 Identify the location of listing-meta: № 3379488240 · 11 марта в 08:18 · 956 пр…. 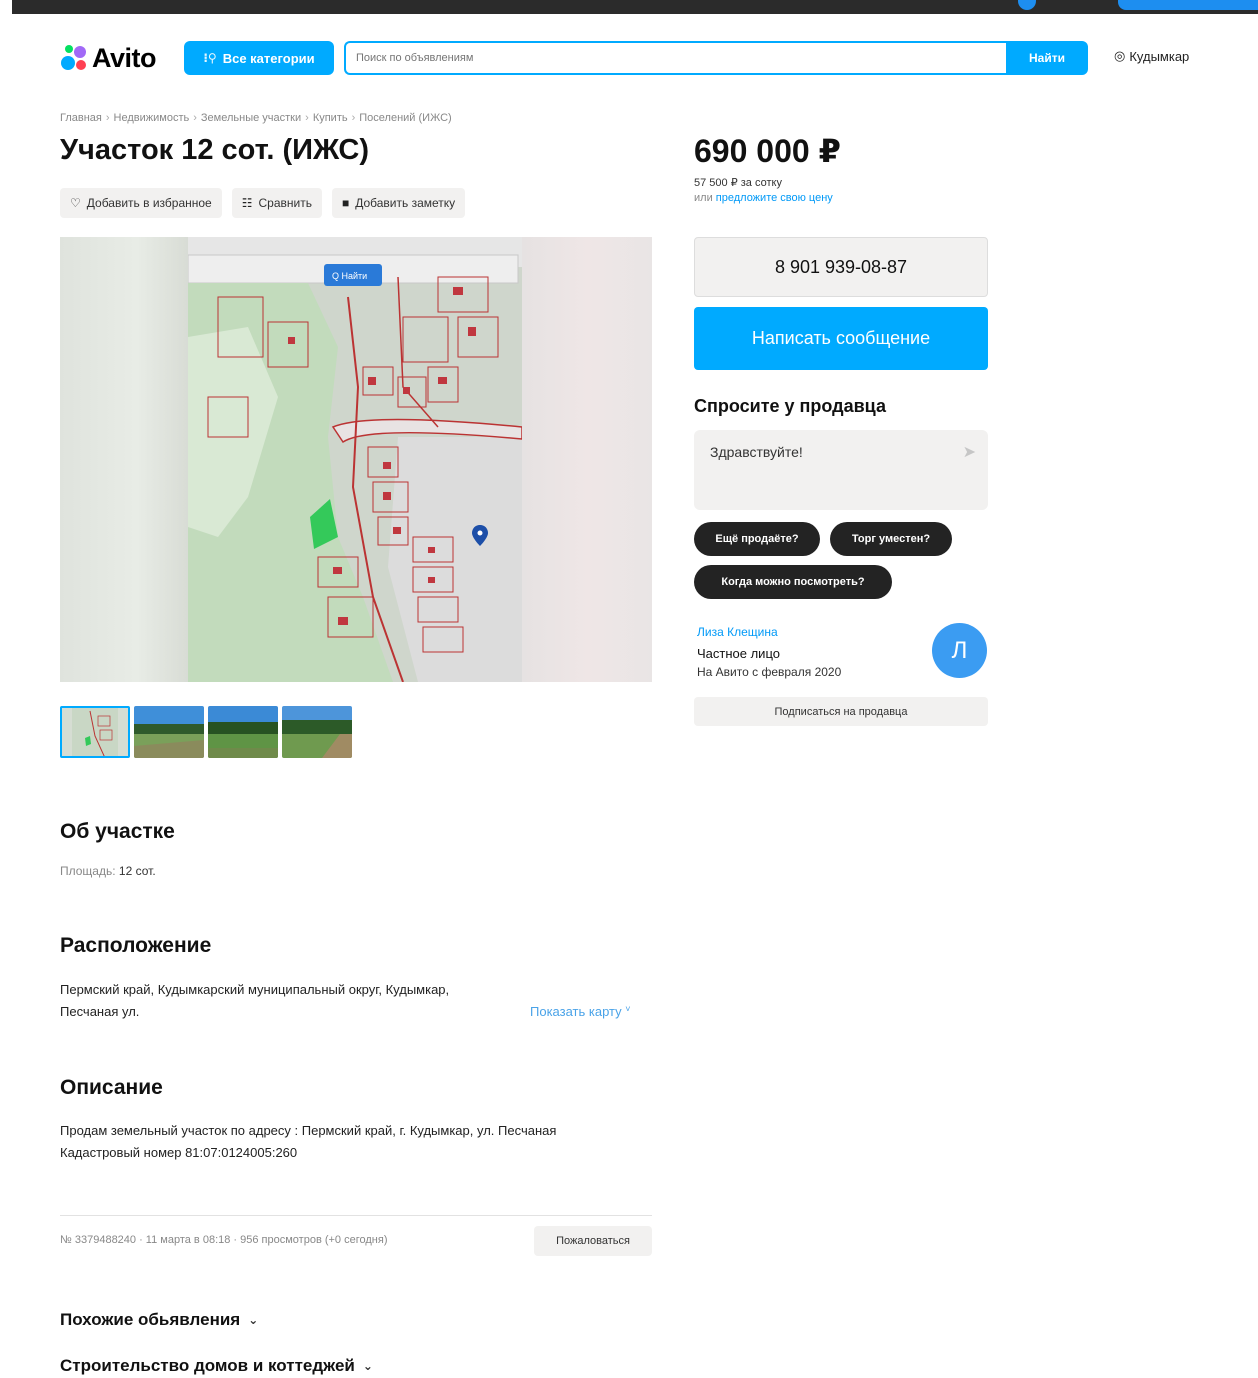
(224, 1240).